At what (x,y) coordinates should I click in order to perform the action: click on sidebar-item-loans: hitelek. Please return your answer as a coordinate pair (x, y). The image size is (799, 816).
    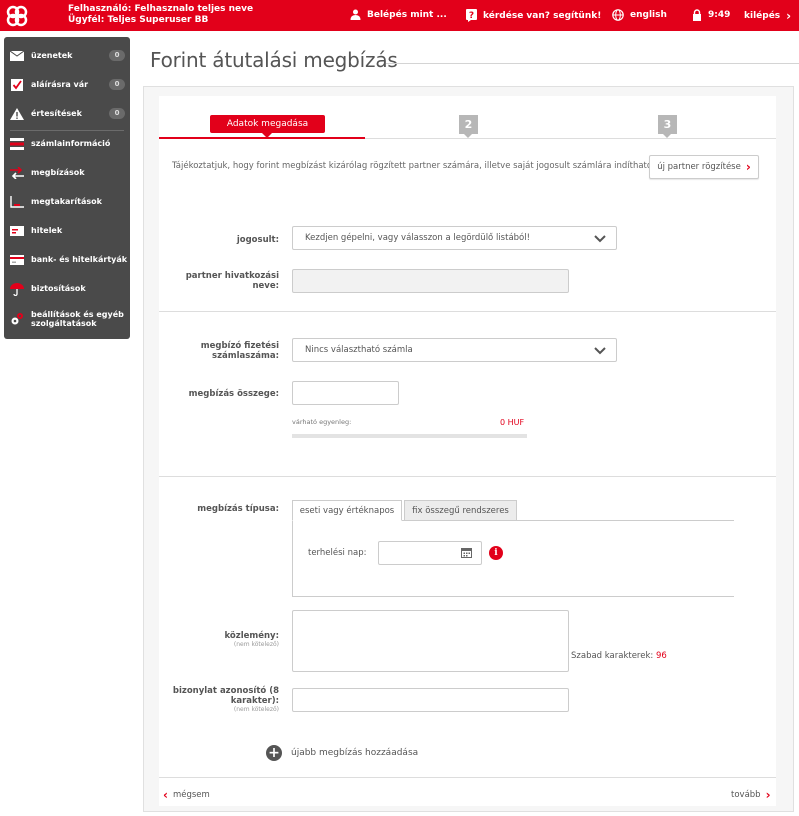
    Looking at the image, I should click on (67, 230).